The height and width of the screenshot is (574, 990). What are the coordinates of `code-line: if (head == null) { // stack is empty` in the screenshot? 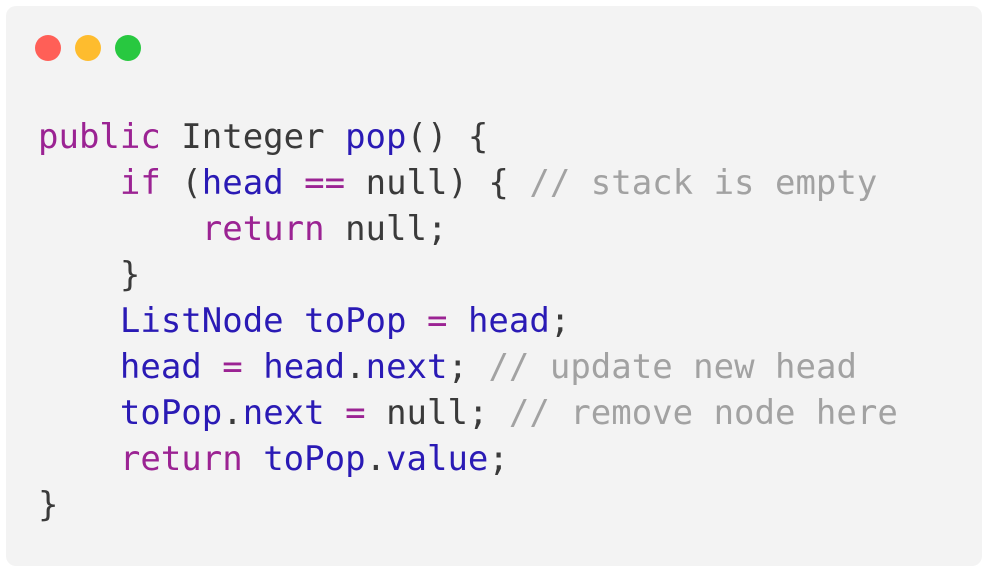 It's located at (468, 183).